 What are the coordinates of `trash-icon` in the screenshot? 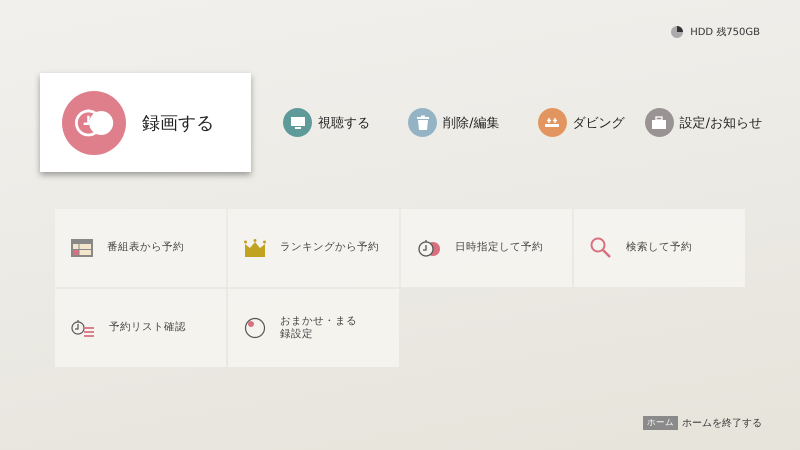 It's located at (422, 122).